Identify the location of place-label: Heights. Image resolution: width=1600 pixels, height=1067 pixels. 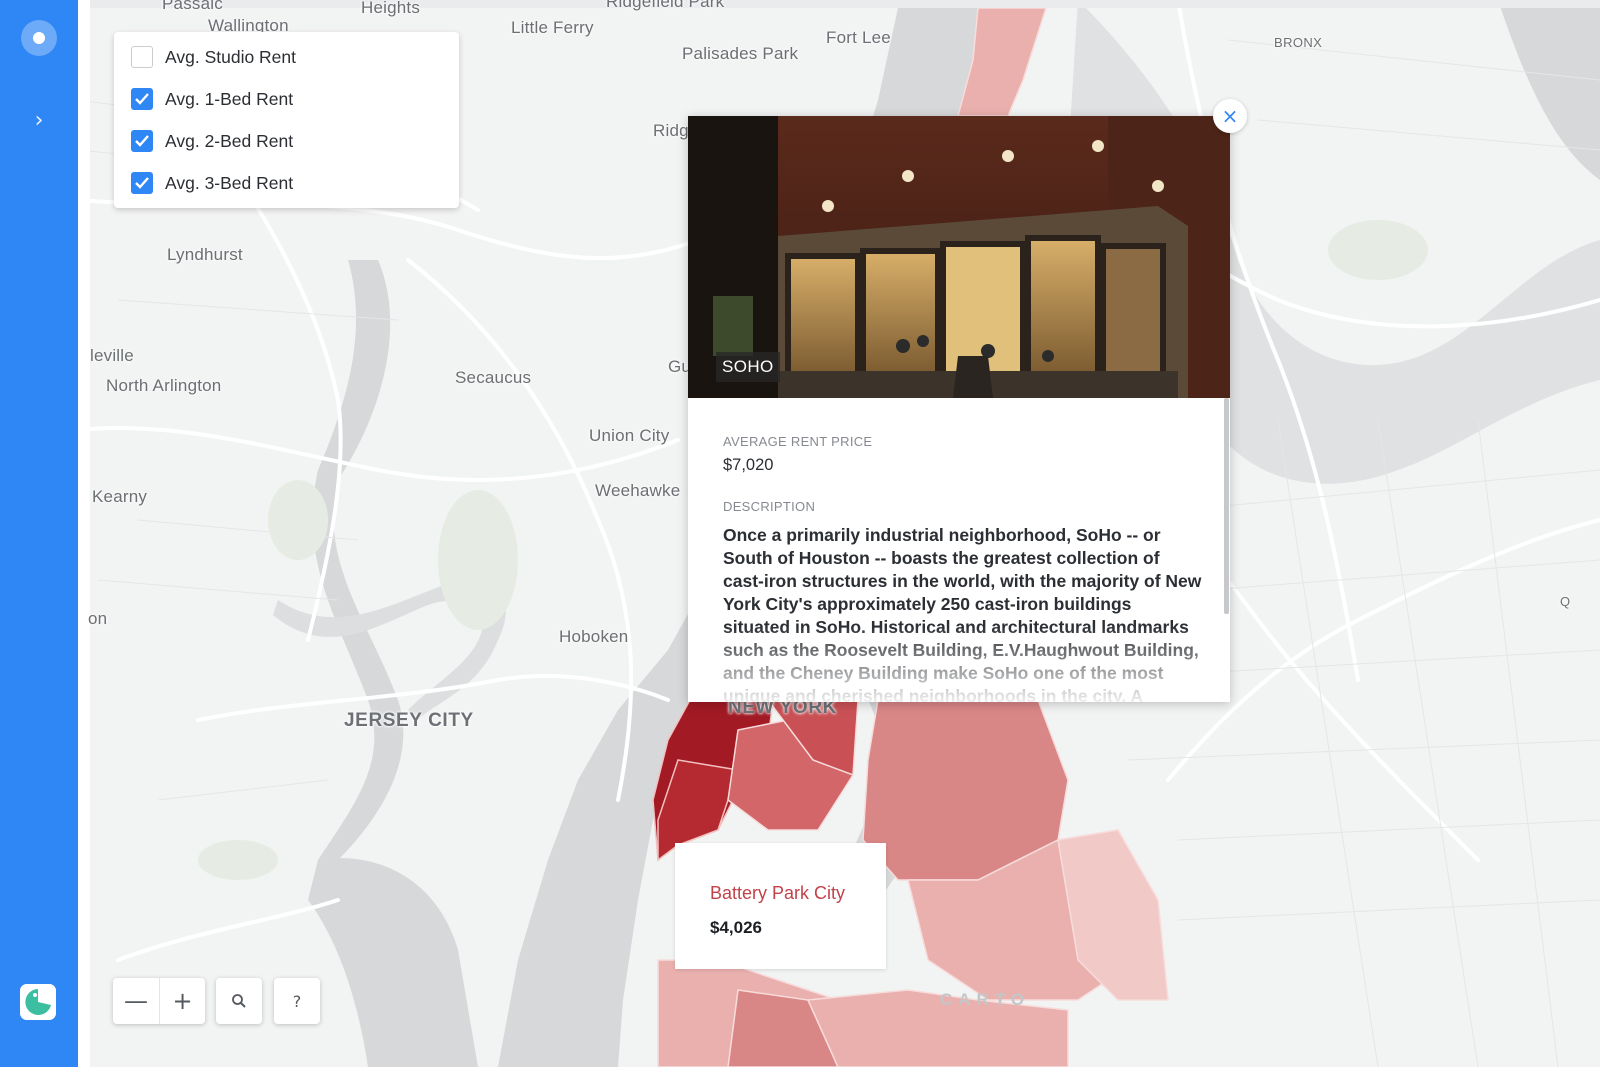
(391, 8).